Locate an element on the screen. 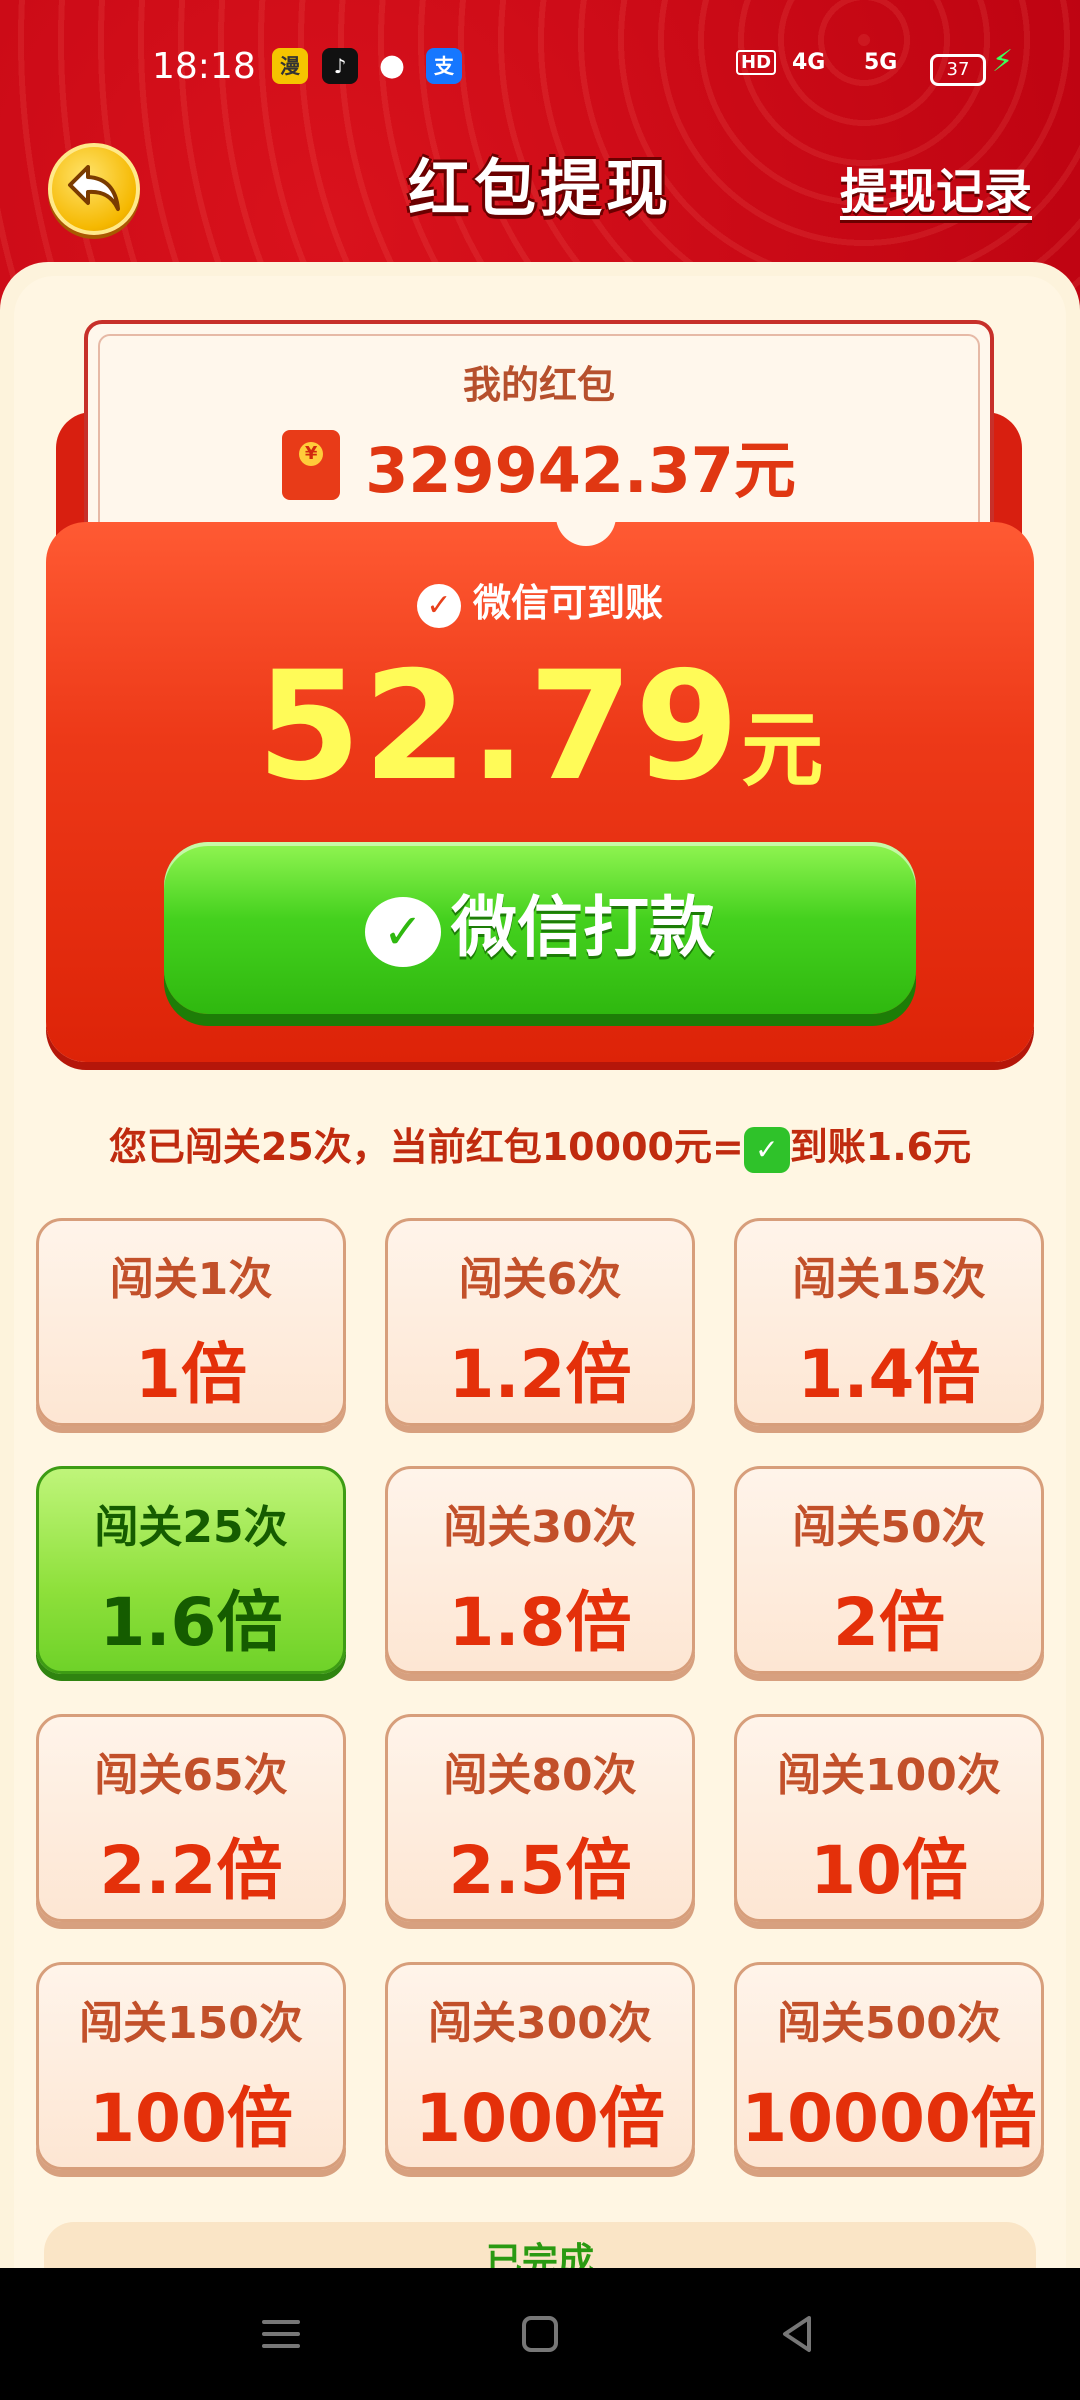 This screenshot has height=2400, width=1080. my-redpacket-amount: 329942.37元 is located at coordinates (580, 470).